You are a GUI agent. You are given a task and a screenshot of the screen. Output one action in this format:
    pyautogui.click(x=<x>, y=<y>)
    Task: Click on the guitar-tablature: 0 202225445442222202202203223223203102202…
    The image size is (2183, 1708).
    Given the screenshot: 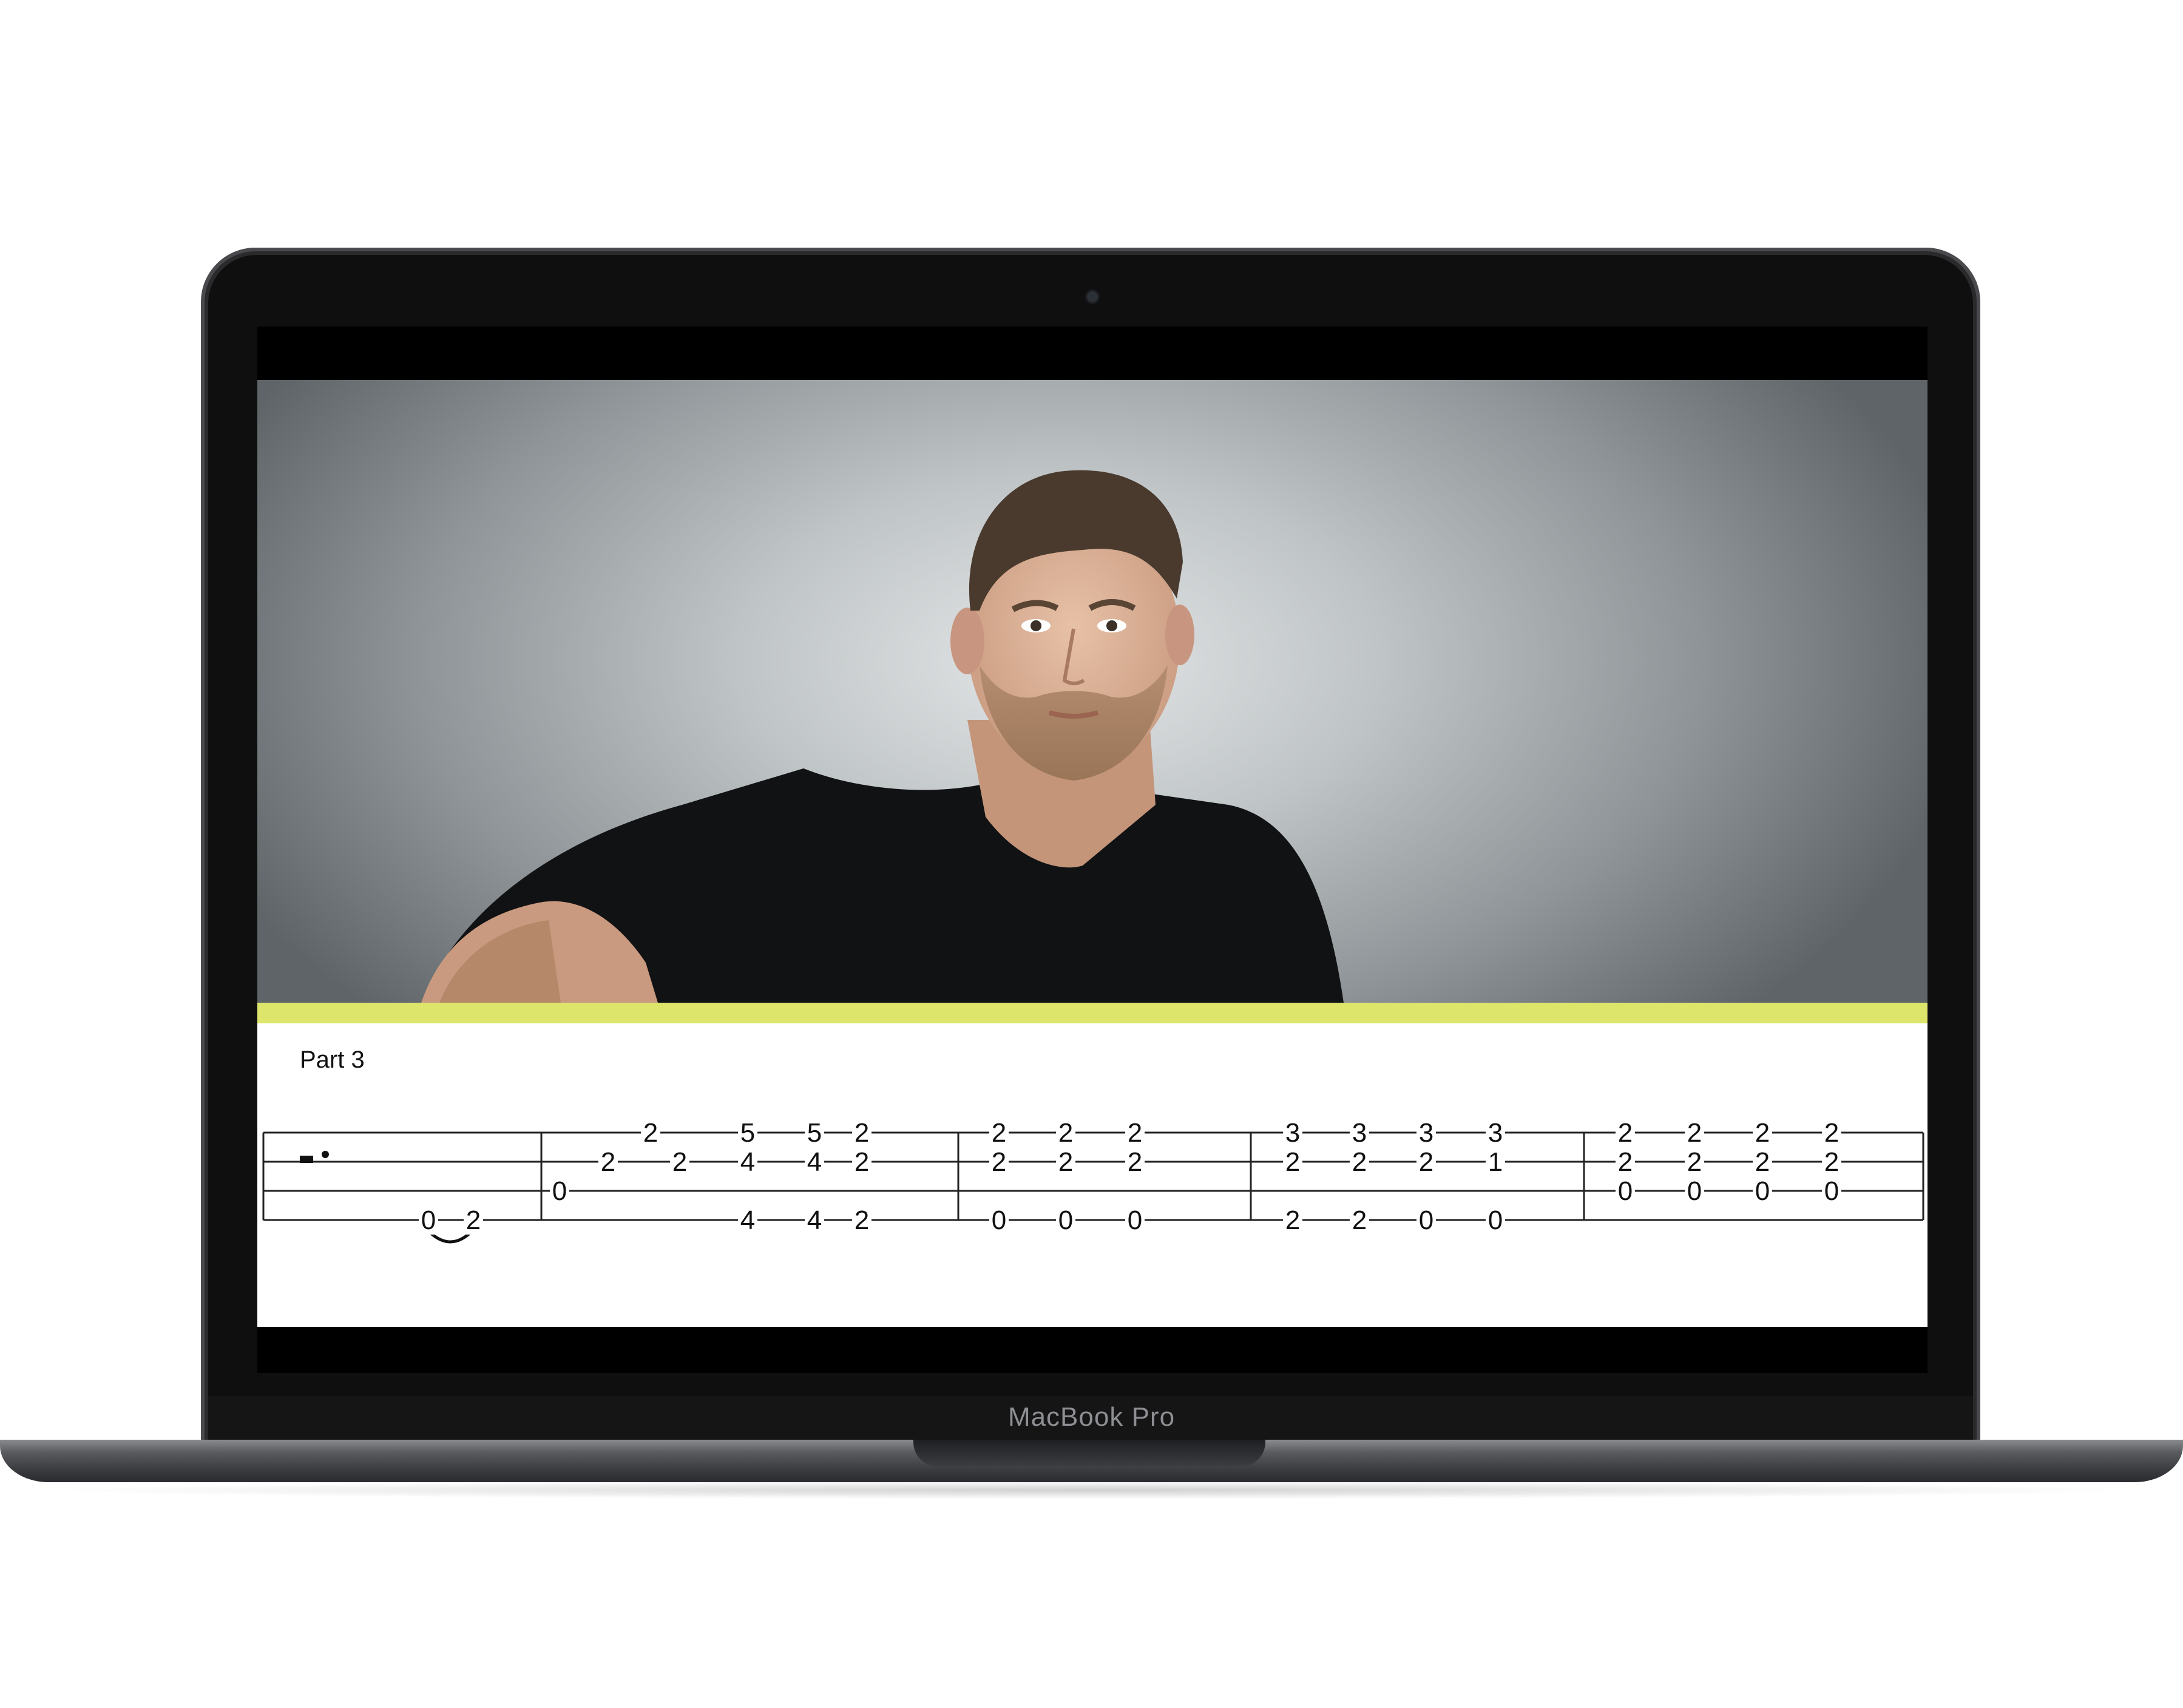 What is the action you would take?
    pyautogui.click(x=1093, y=1181)
    